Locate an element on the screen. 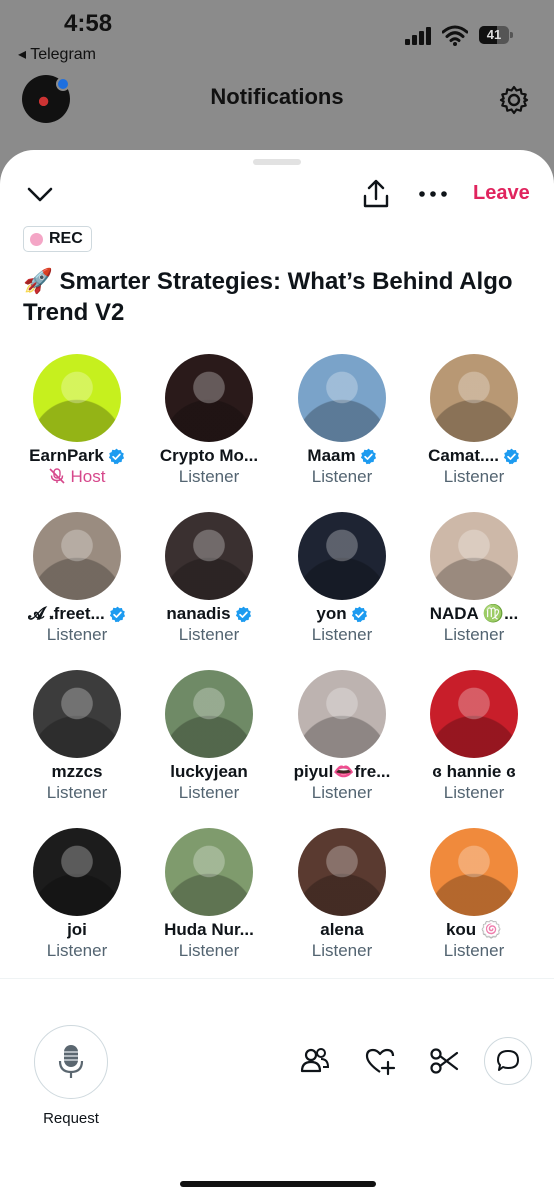  participant-tile: luckyjean Listener is located at coordinates (209, 736).